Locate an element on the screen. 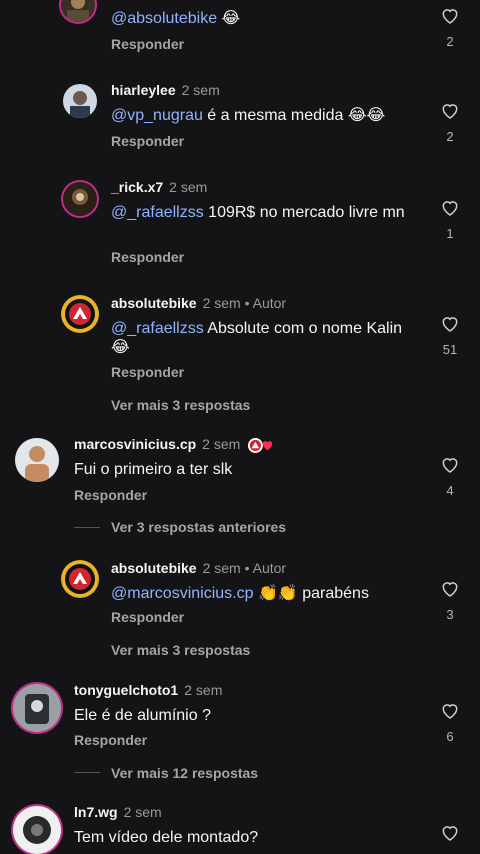  comment-text: @_rafaellzss 109R$ no mercado livre mn is located at coordinates (258, 212).